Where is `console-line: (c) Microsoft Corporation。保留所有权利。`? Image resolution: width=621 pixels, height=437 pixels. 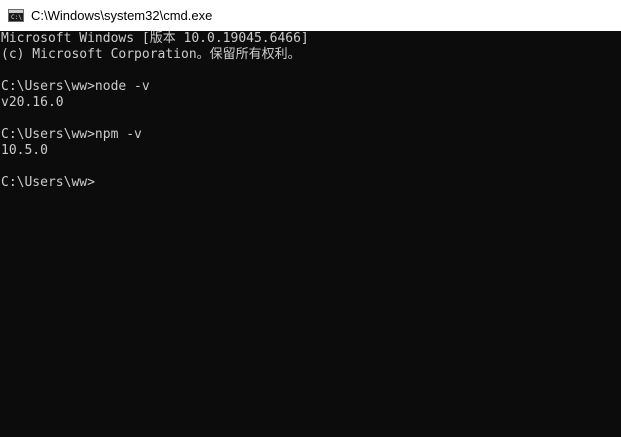
console-line: (c) Microsoft Corporation。保留所有权利。 is located at coordinates (151, 54).